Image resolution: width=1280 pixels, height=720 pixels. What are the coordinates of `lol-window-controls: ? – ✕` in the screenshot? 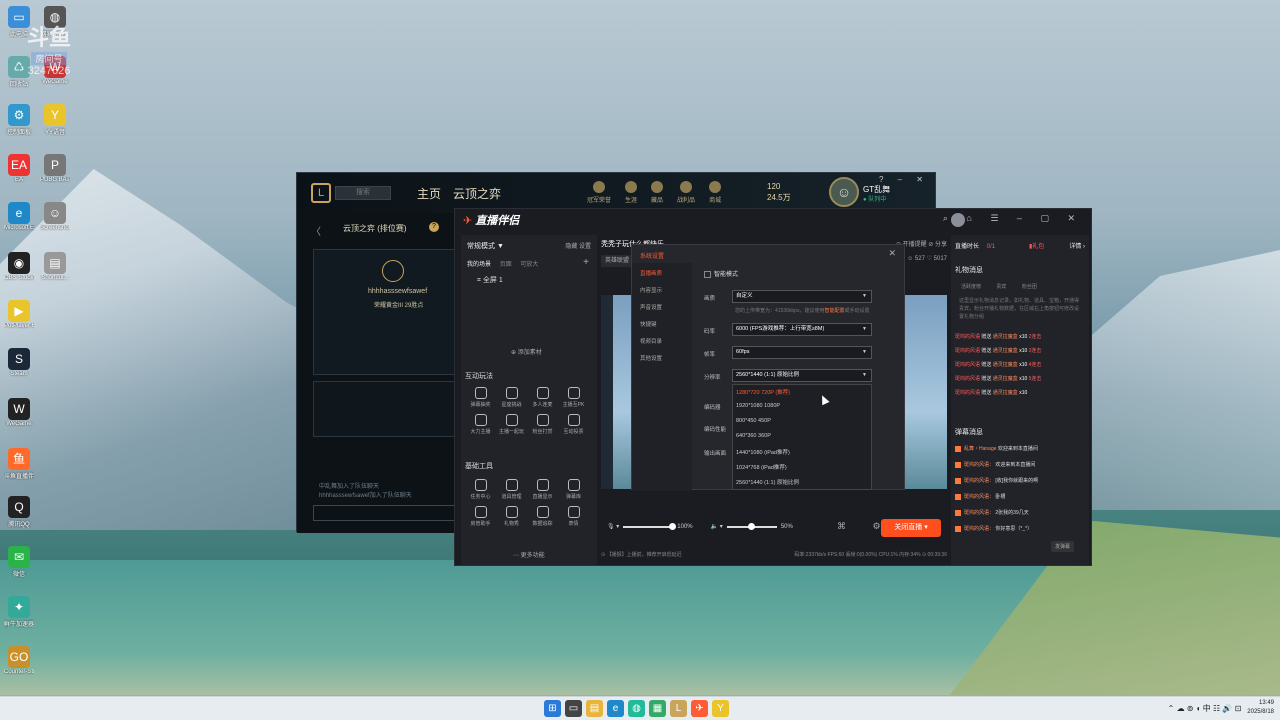 It's located at (904, 179).